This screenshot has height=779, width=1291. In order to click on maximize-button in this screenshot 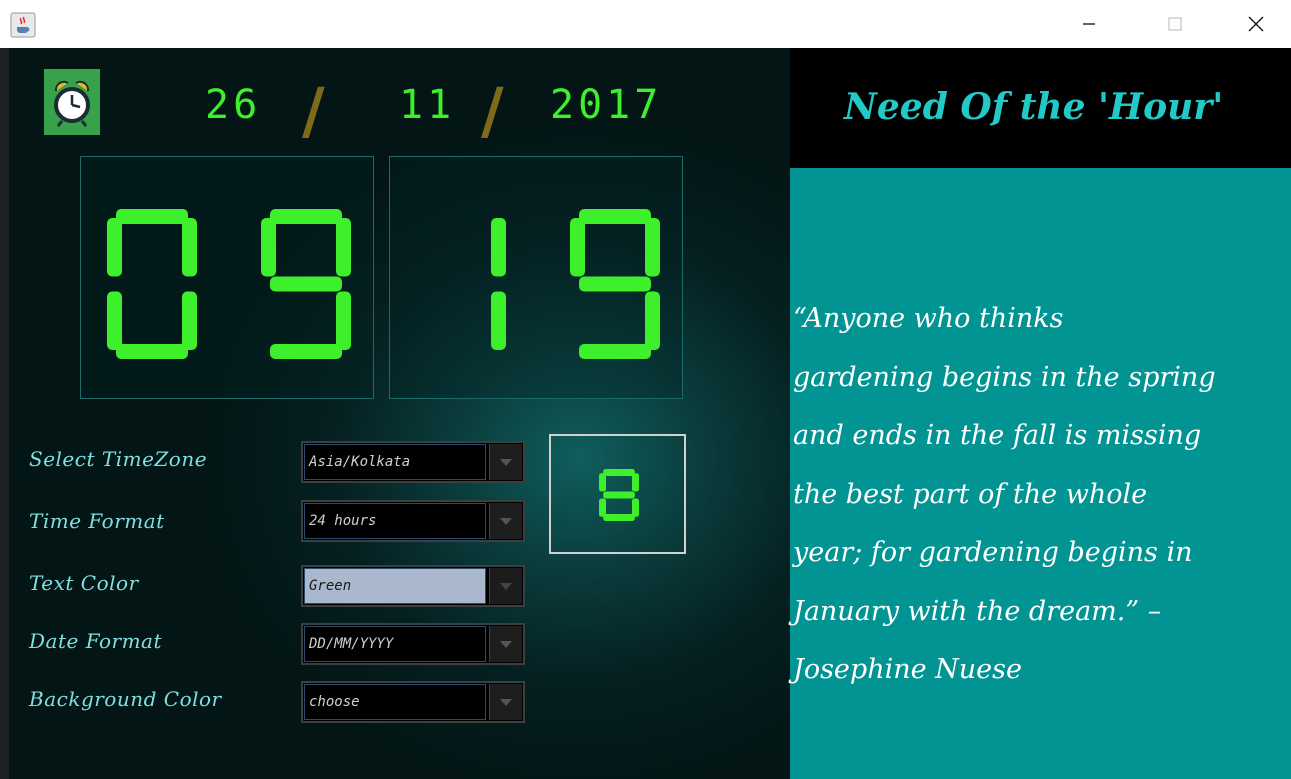, I will do `click(1175, 24)`.